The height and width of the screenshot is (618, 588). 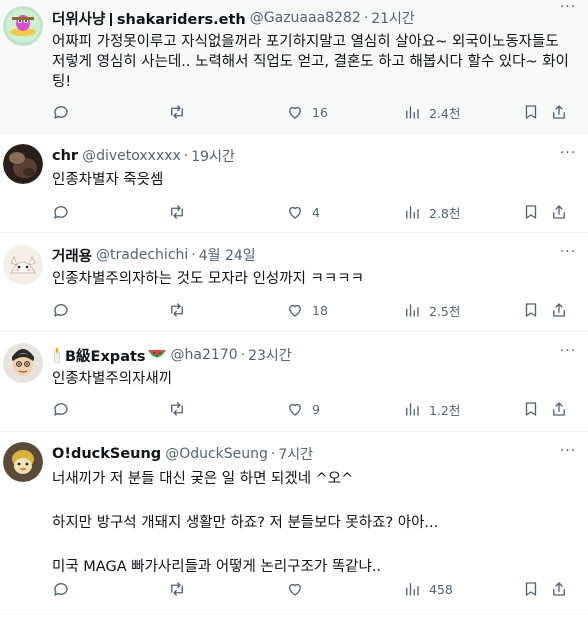 I want to click on view-count: 458, so click(x=441, y=589).